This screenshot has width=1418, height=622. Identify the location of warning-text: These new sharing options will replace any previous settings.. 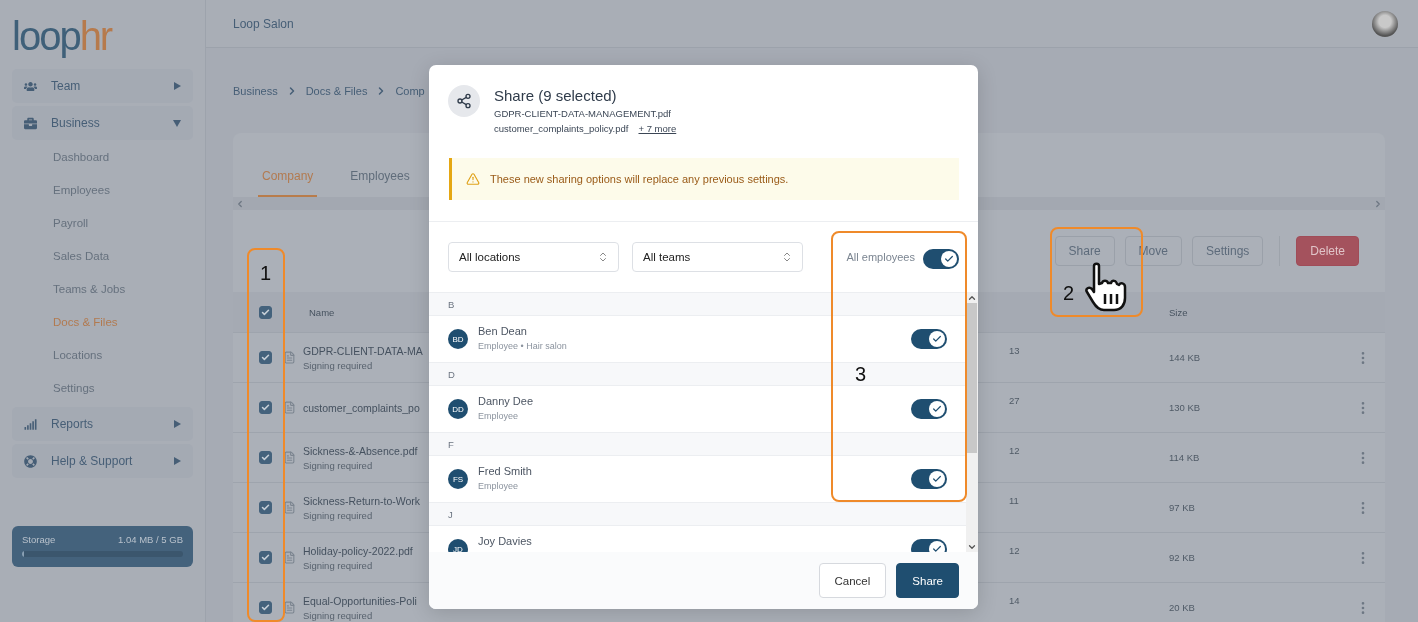
(639, 179).